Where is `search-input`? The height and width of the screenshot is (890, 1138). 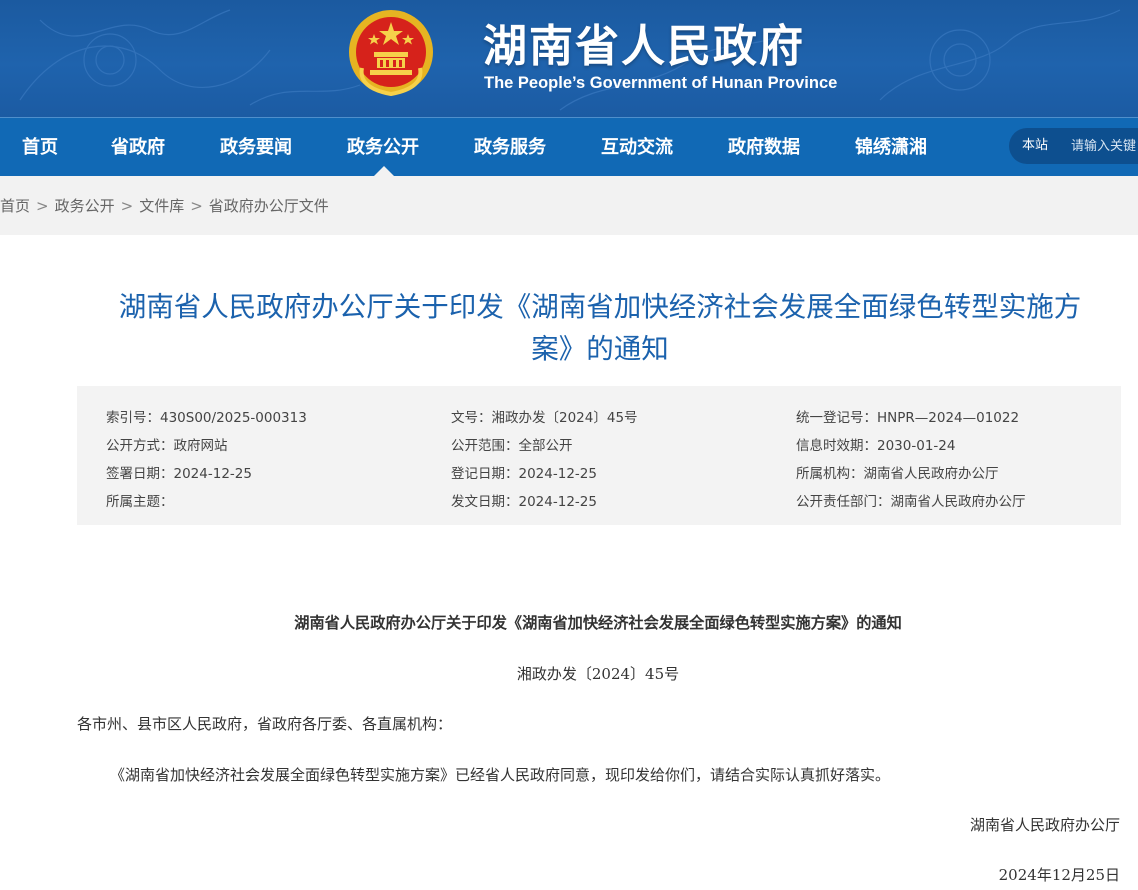
search-input is located at coordinates (1102, 146).